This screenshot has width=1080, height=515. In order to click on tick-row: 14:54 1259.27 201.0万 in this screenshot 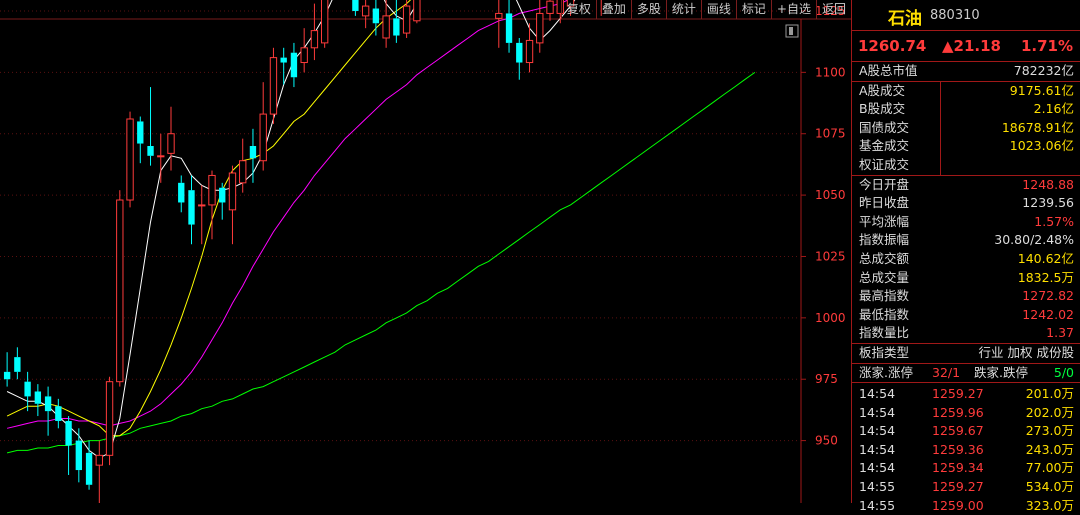, I will do `click(966, 394)`.